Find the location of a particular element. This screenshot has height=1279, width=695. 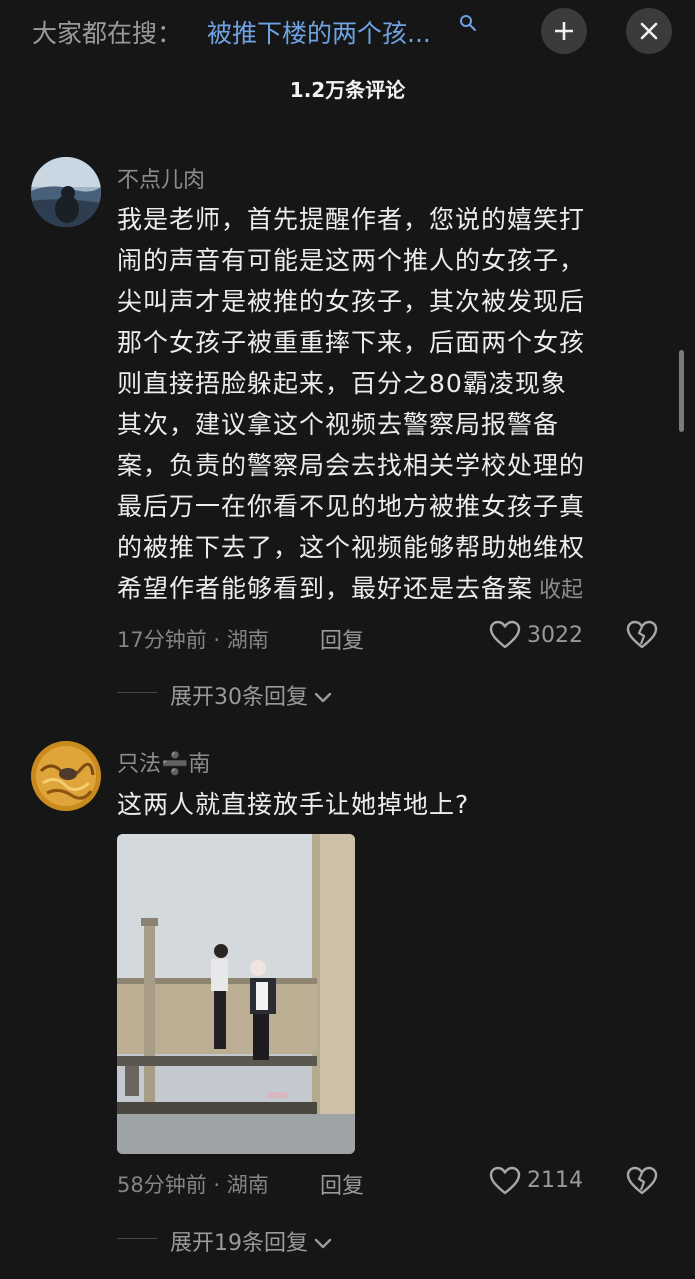

close-button is located at coordinates (649, 31).